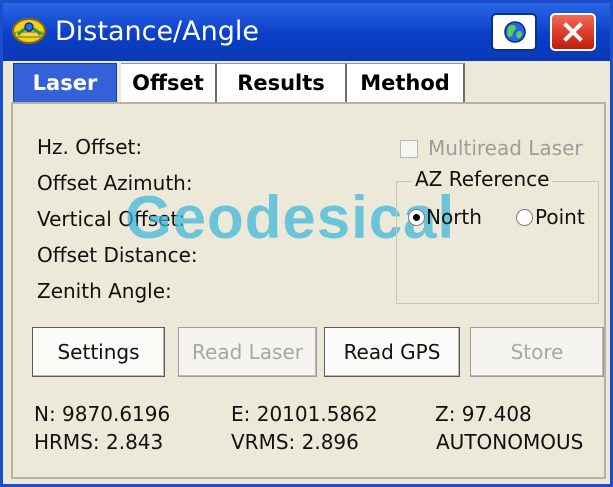  I want to click on multiread-laser-checkbox, so click(409, 149).